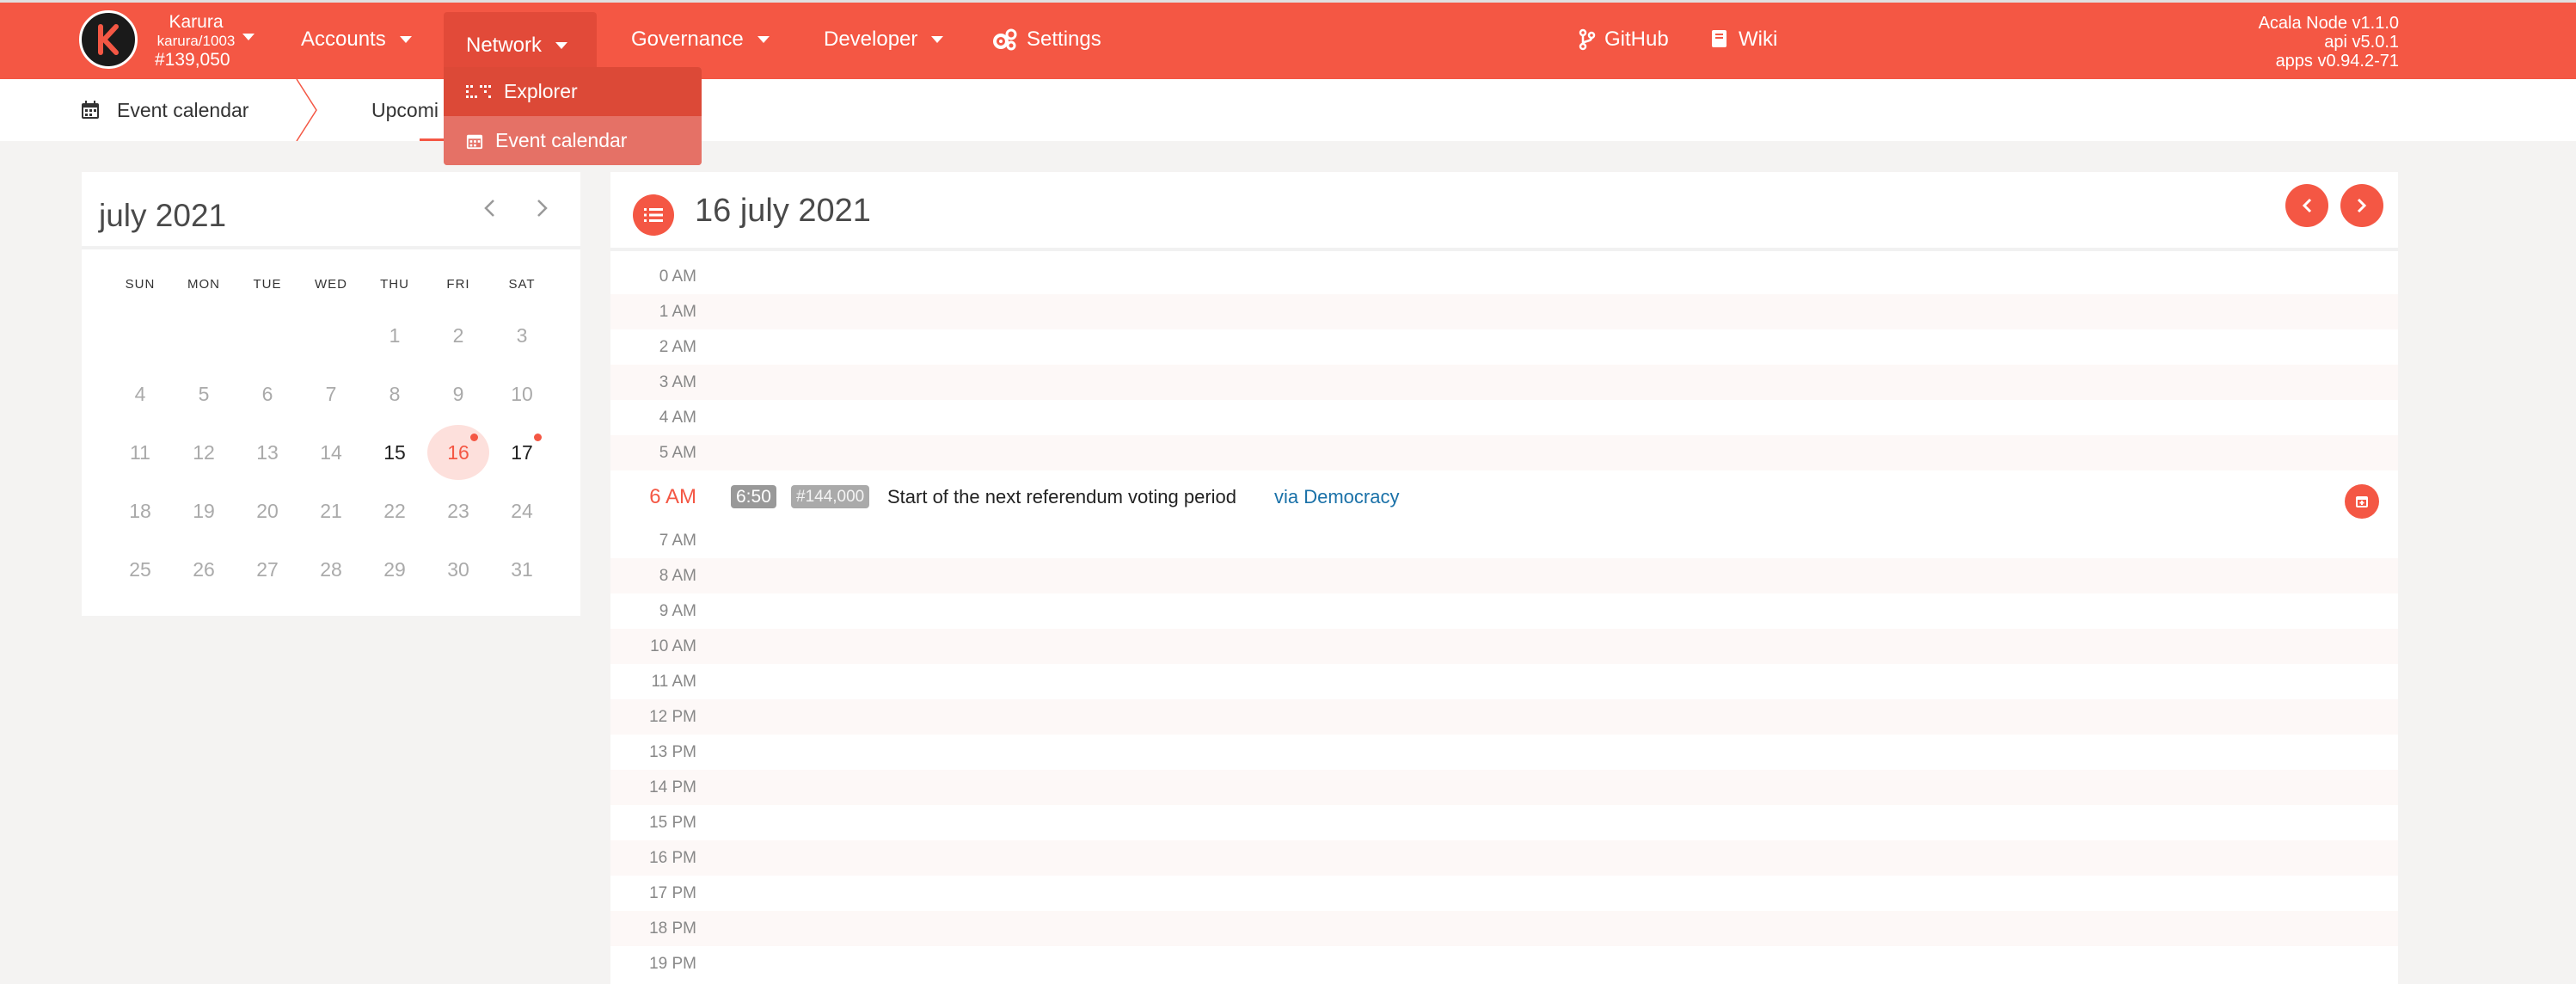 The width and height of the screenshot is (2576, 984). I want to click on hour-label: 7 AM, so click(677, 541).